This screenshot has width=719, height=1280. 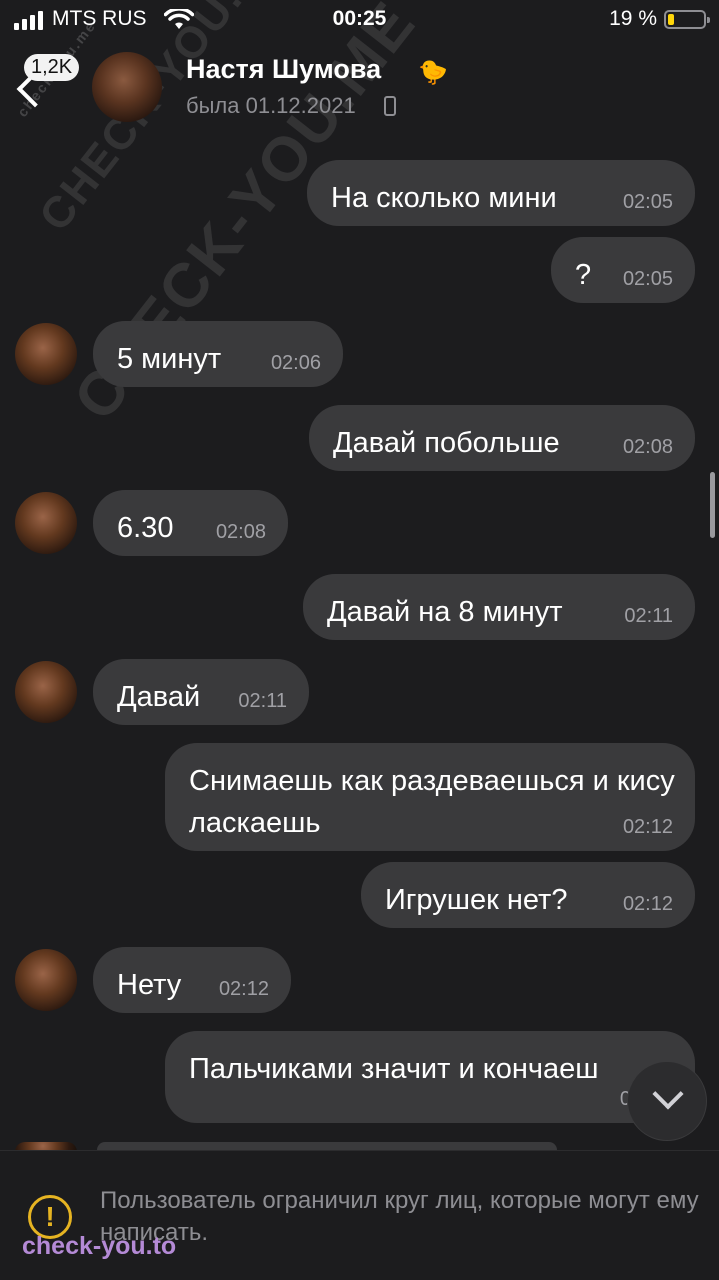 I want to click on unread-count-badge: 1,2K, so click(x=52, y=67).